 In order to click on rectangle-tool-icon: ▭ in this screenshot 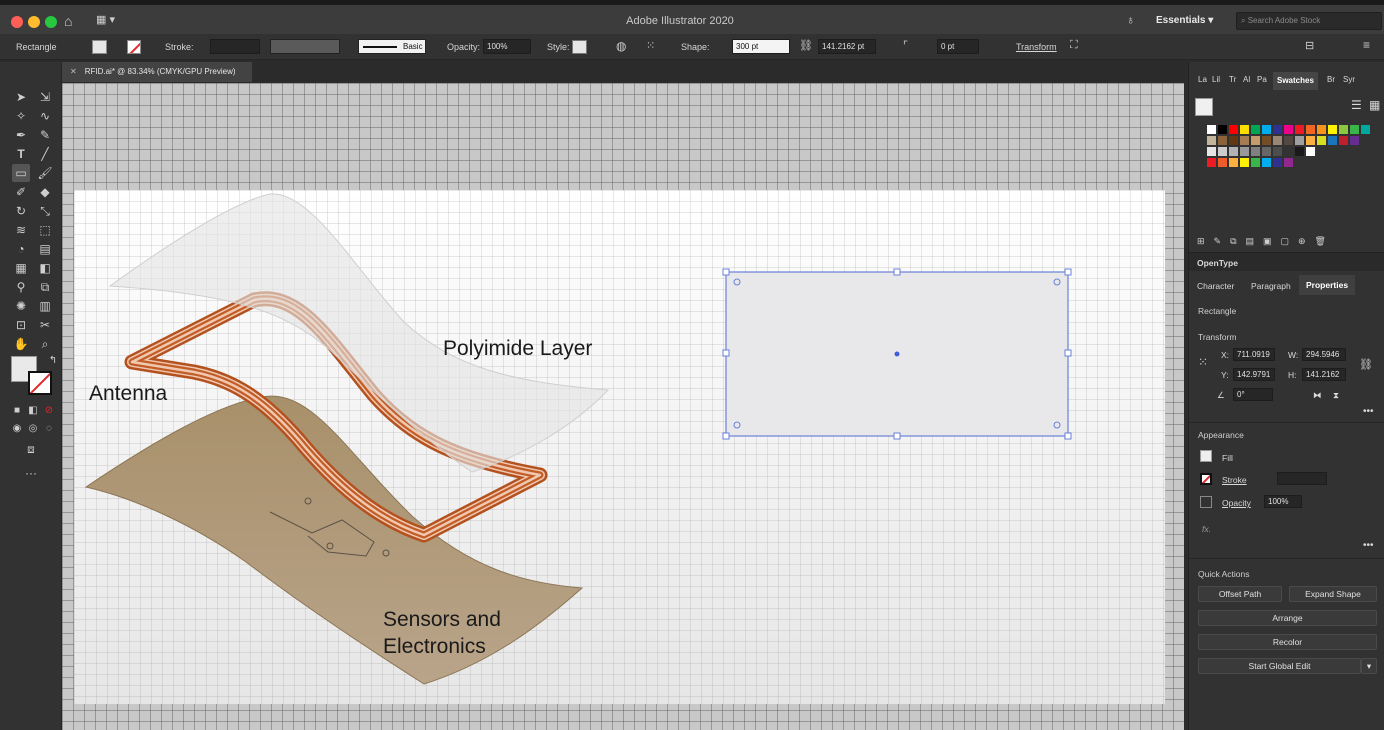, I will do `click(21, 173)`.